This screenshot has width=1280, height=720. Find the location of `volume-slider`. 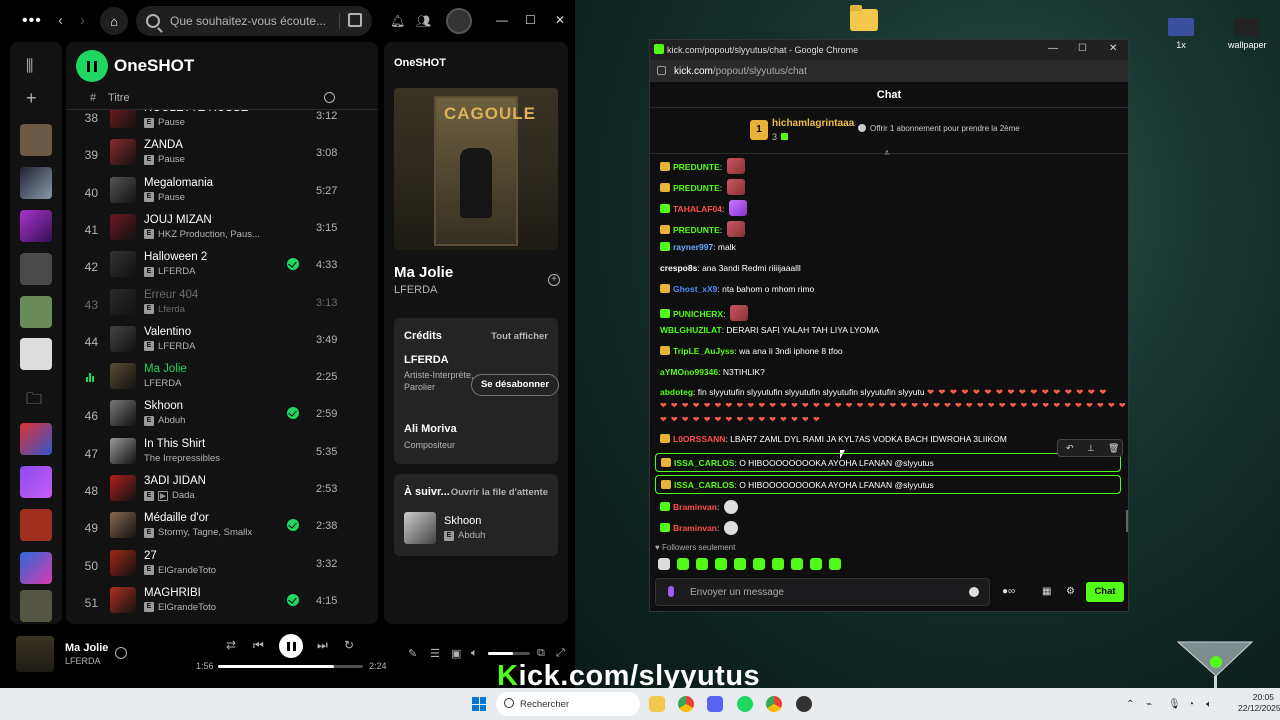

volume-slider is located at coordinates (509, 653).